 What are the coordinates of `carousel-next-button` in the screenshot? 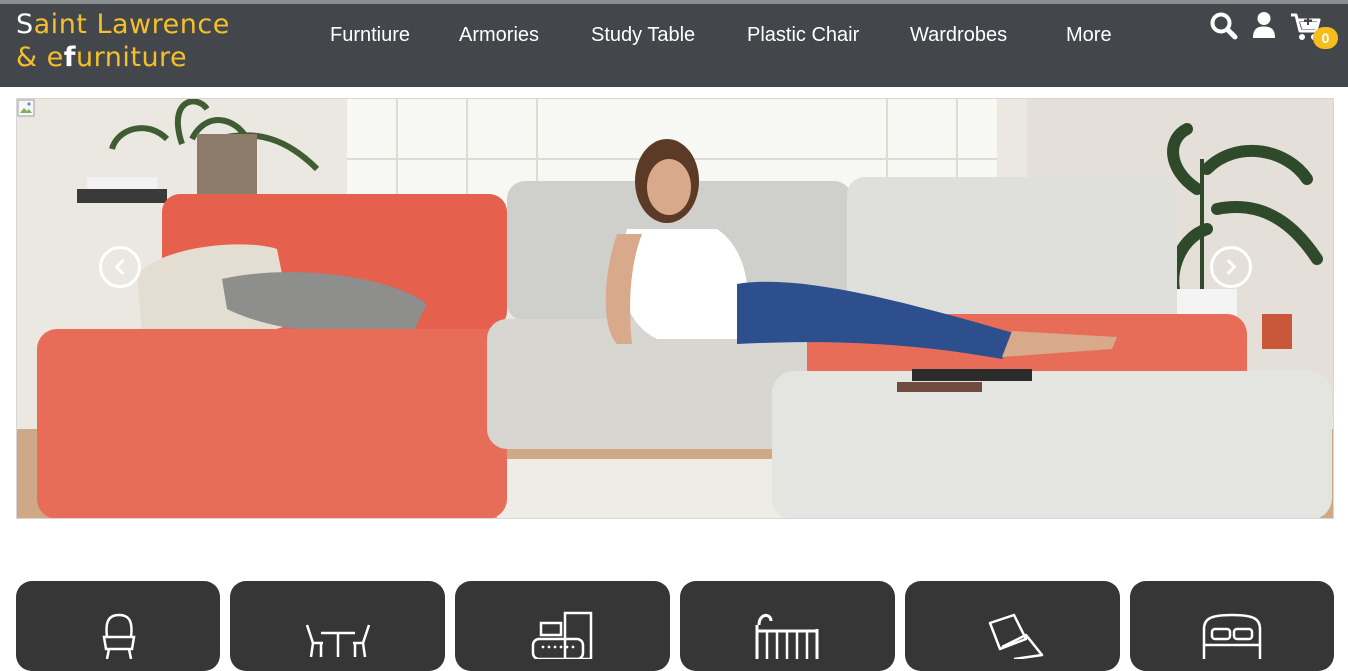 It's located at (1231, 267).